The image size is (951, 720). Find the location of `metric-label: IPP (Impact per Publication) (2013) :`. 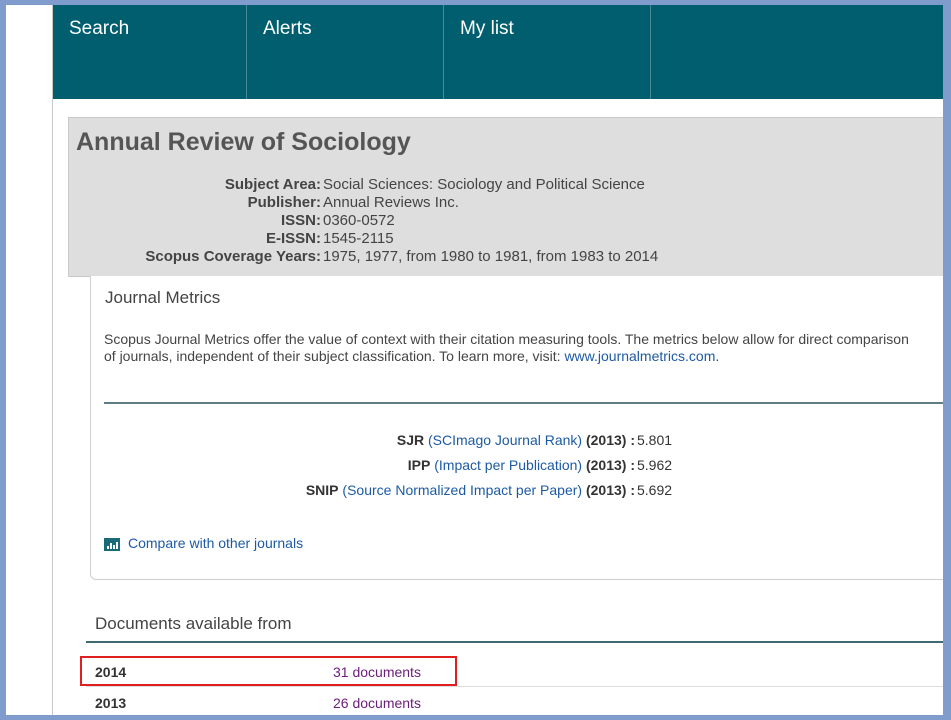

metric-label: IPP (Impact per Publication) (2013) : is located at coordinates (521, 465).